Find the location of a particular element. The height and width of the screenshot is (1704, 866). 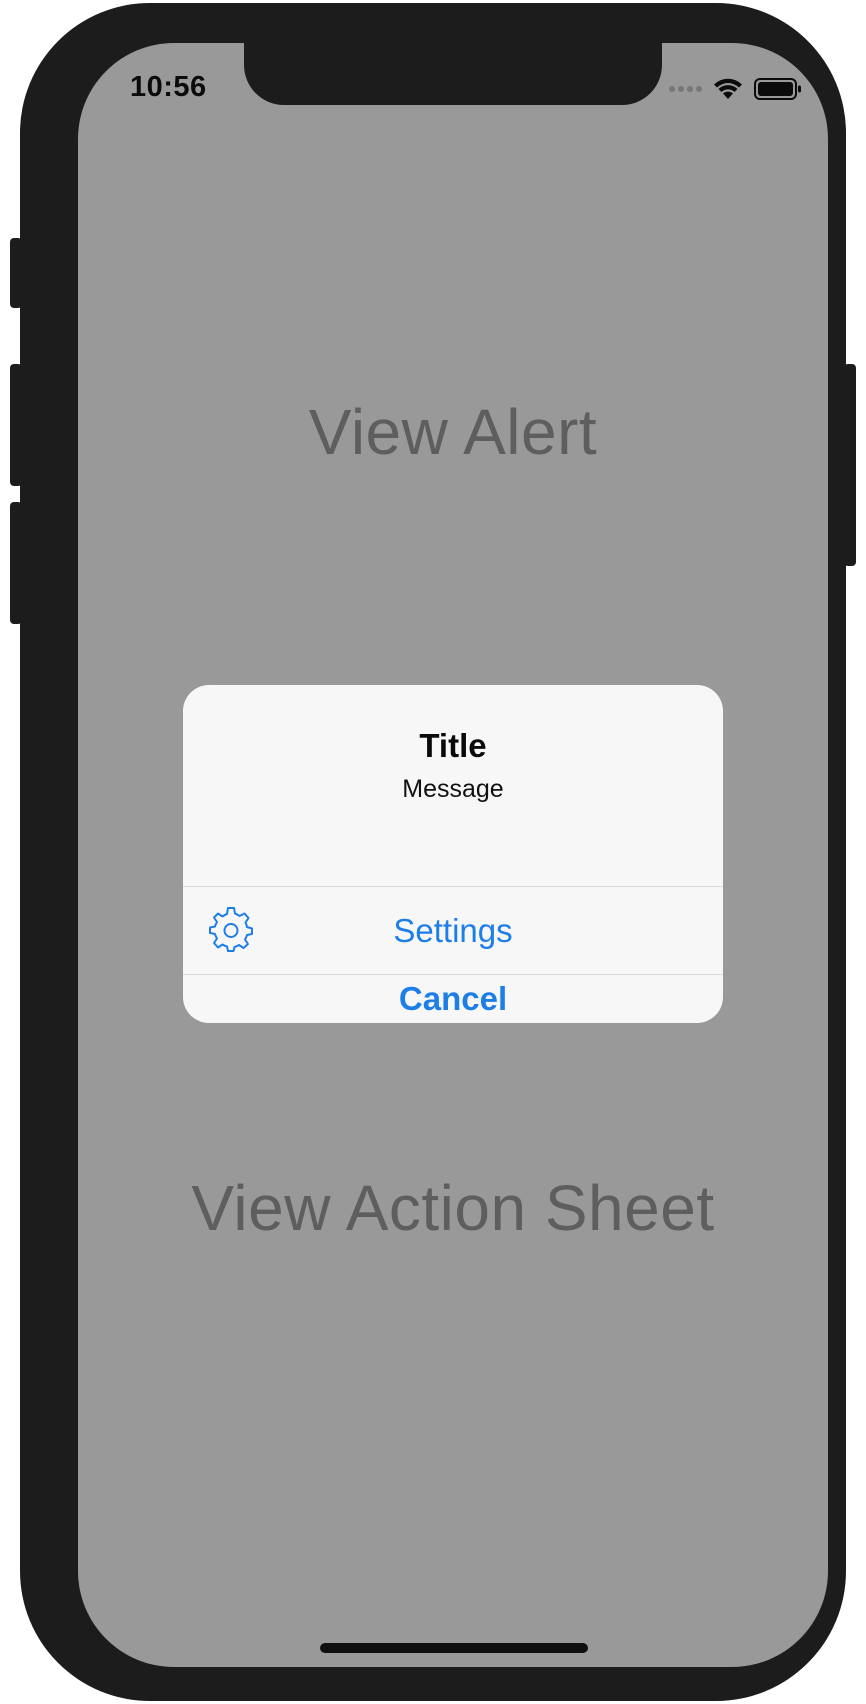

alert-dialog: Title Message Settings Cancel is located at coordinates (453, 854).